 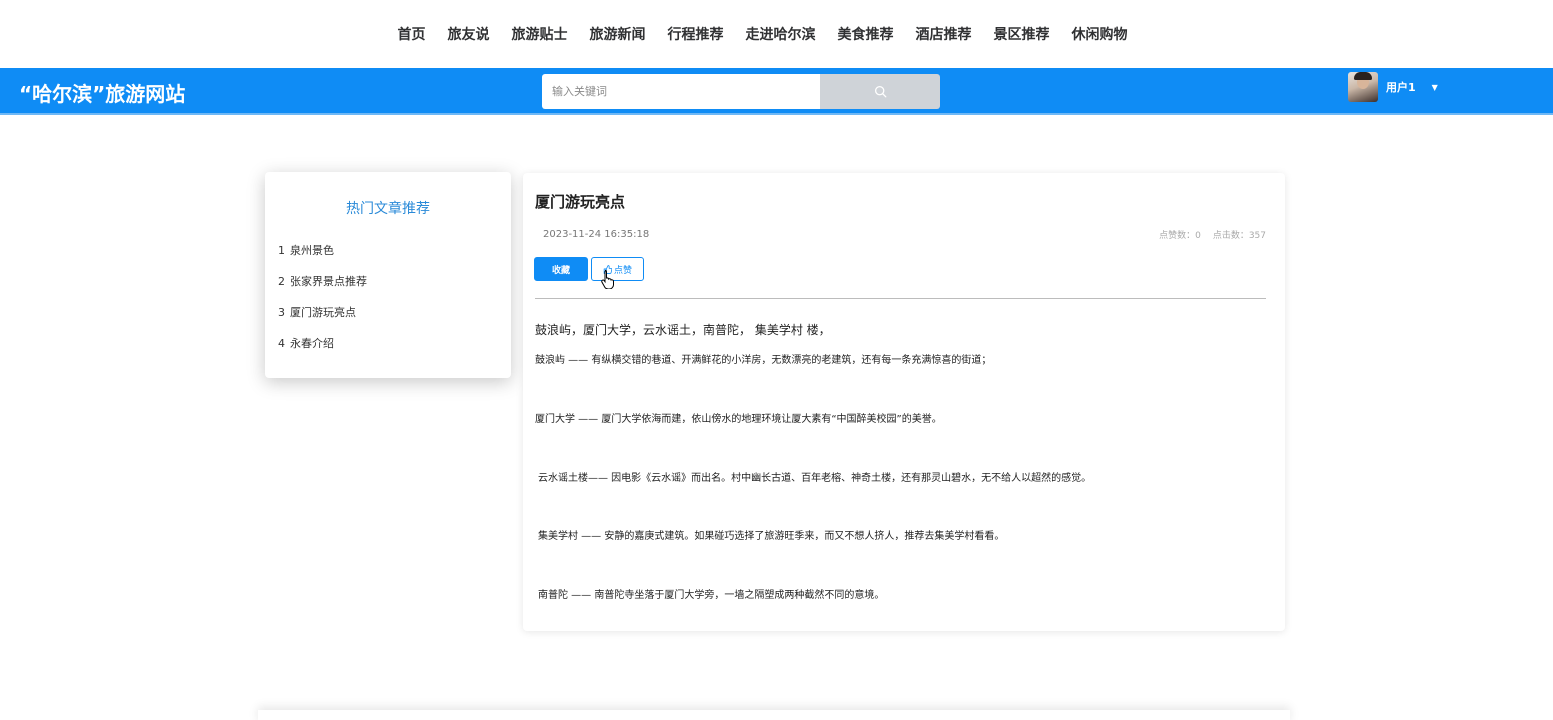 I want to click on article-title: 厦门游玩亮点, so click(x=580, y=202).